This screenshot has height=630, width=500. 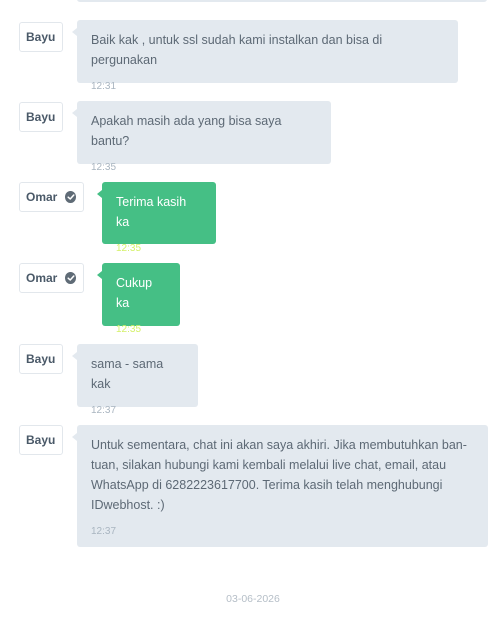 I want to click on previous-message-edge, so click(x=282, y=1).